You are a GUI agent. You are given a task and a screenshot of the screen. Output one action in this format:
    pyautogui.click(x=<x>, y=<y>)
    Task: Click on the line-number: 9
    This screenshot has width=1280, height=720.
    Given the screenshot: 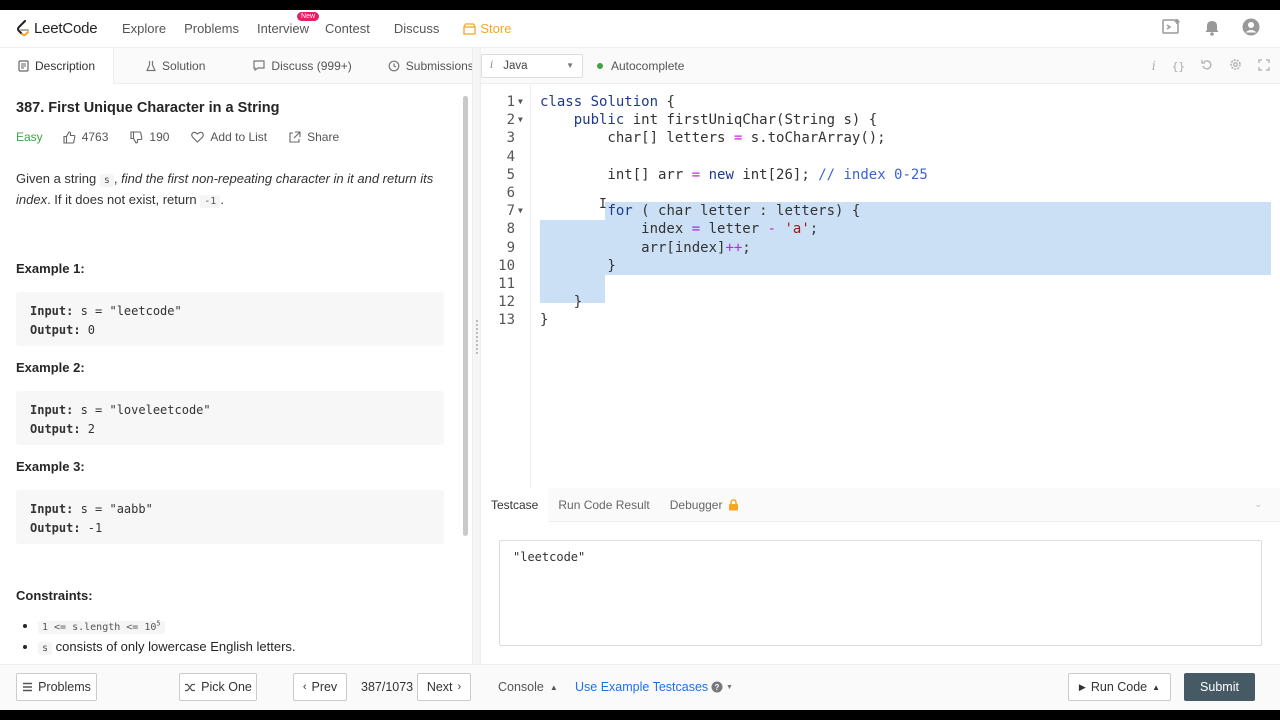 What is the action you would take?
    pyautogui.click(x=510, y=247)
    